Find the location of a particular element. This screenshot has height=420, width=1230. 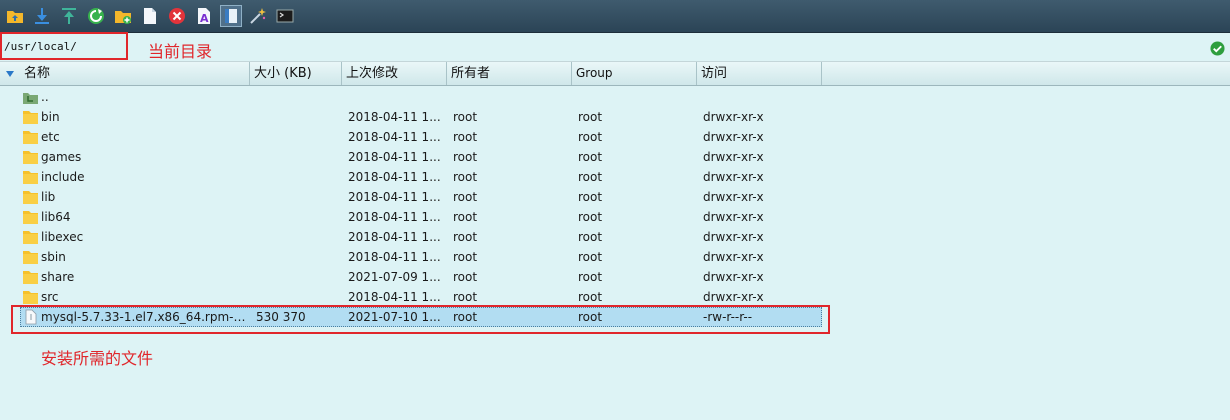

wand-icon is located at coordinates (258, 16).